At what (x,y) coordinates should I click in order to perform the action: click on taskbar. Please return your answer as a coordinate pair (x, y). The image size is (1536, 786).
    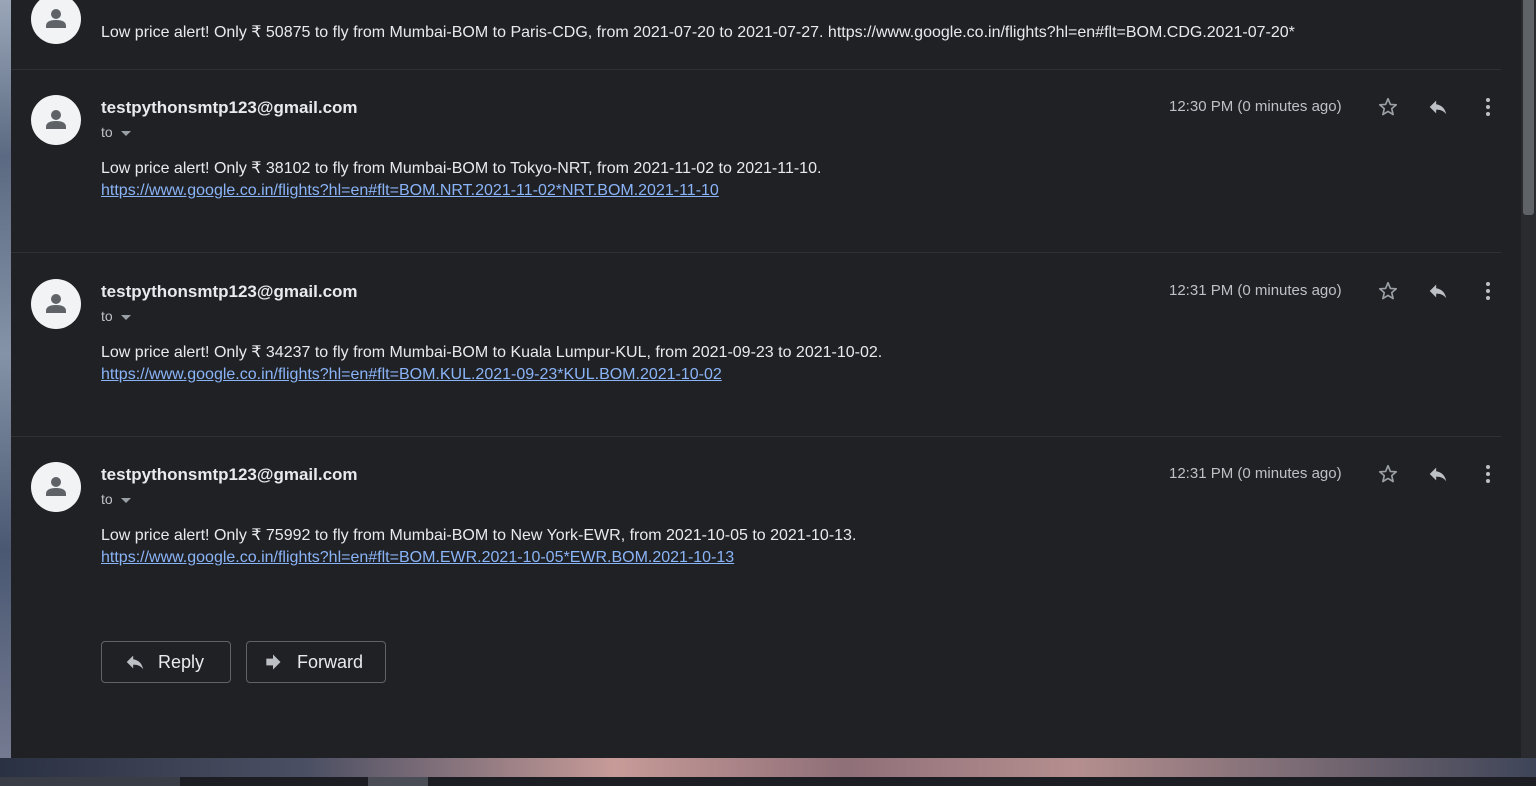
    Looking at the image, I should click on (768, 781).